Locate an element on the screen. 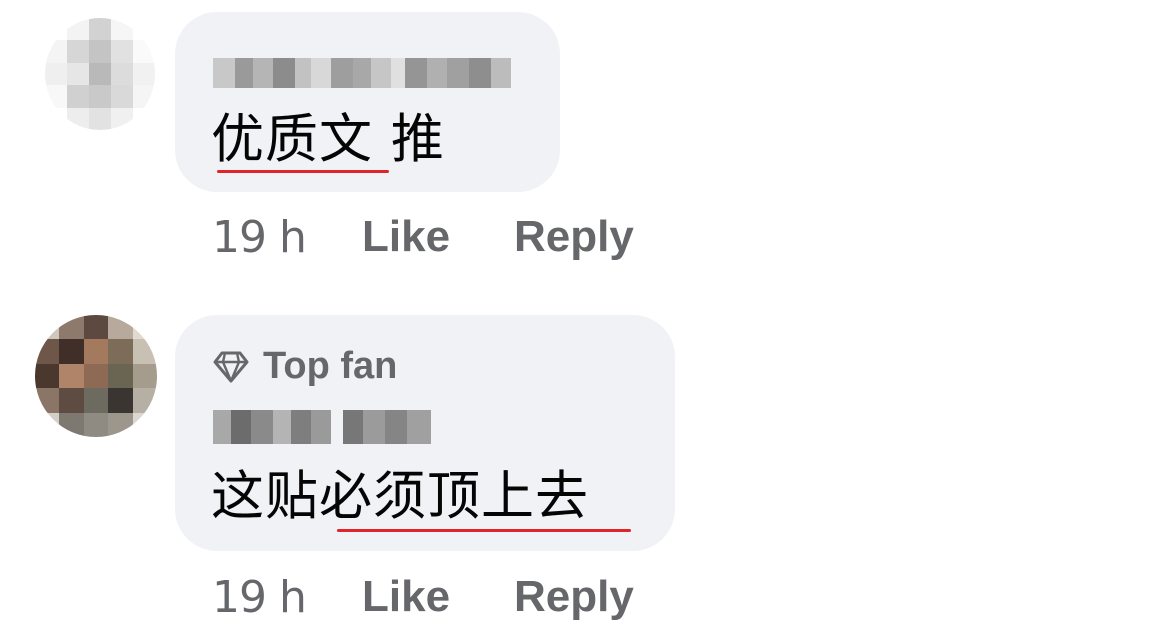 The image size is (1170, 640). comment-text: 这贴必须顶上去 is located at coordinates (400, 496).